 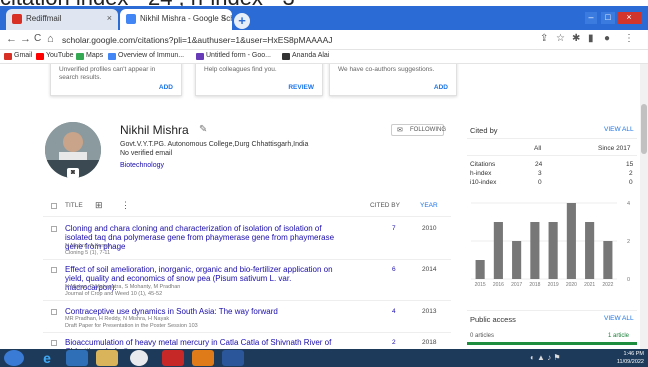 What do you see at coordinates (418, 130) in the screenshot?
I see `follow-button: ✉ FOLLOWING` at bounding box center [418, 130].